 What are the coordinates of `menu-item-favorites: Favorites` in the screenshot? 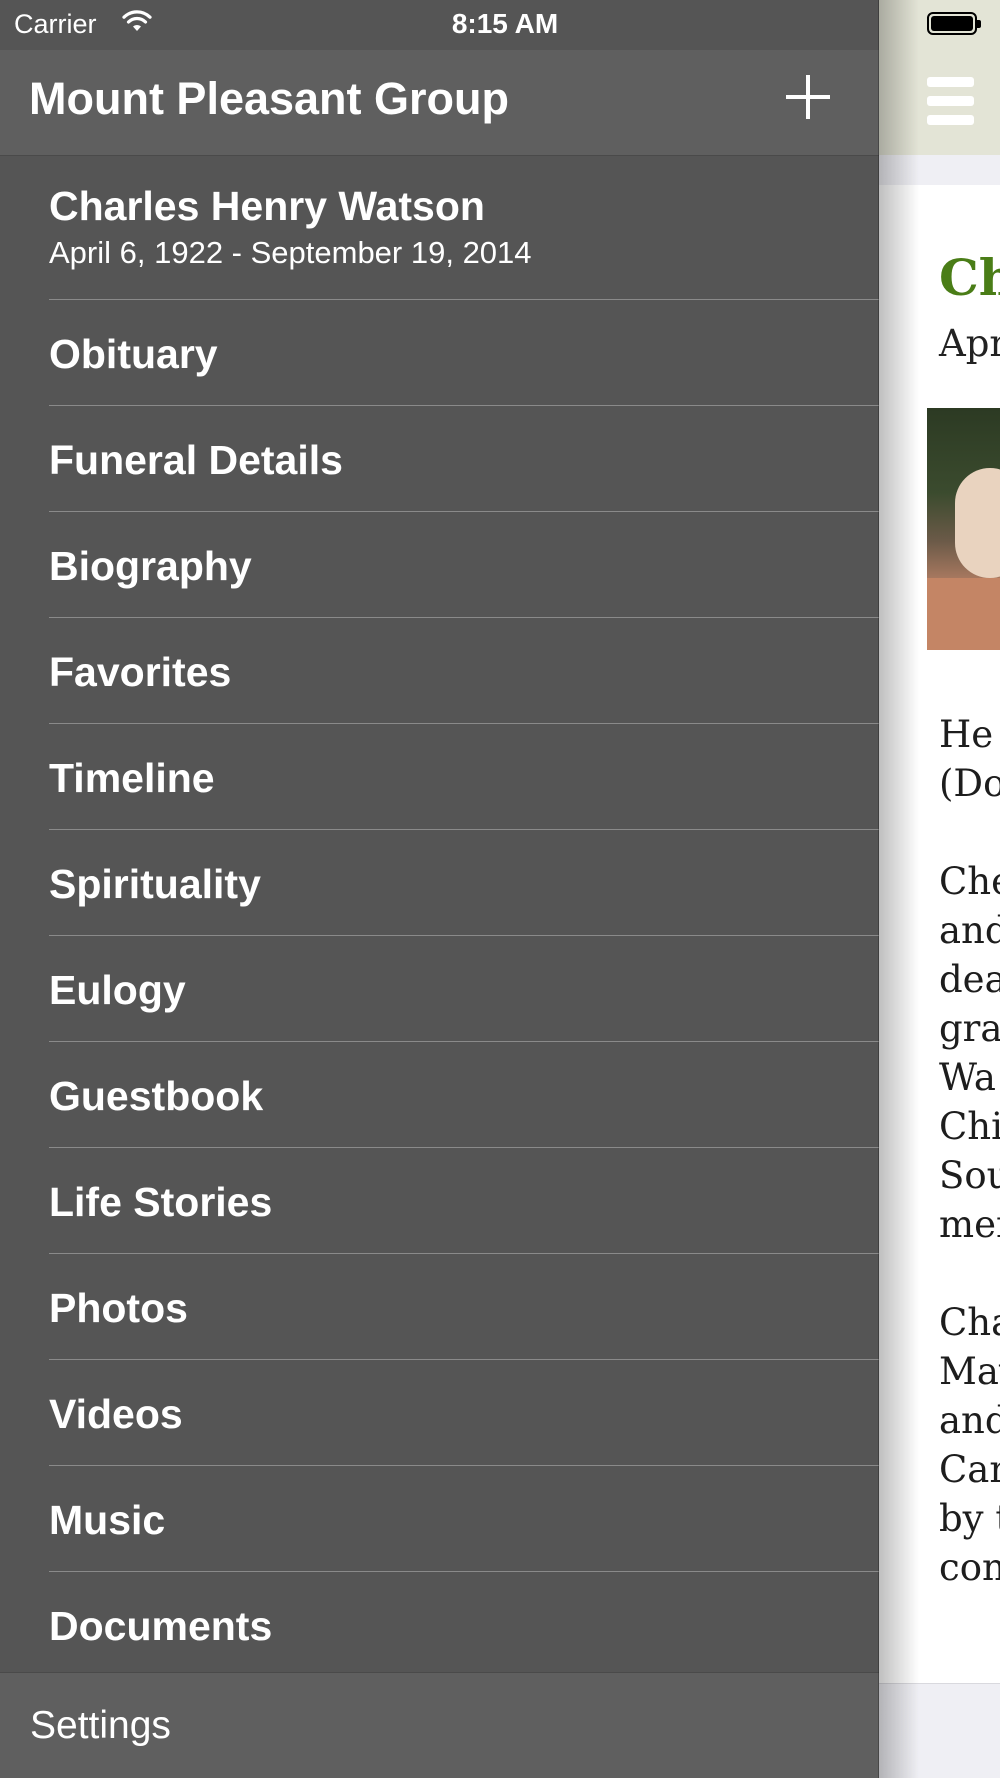 It's located at (464, 670).